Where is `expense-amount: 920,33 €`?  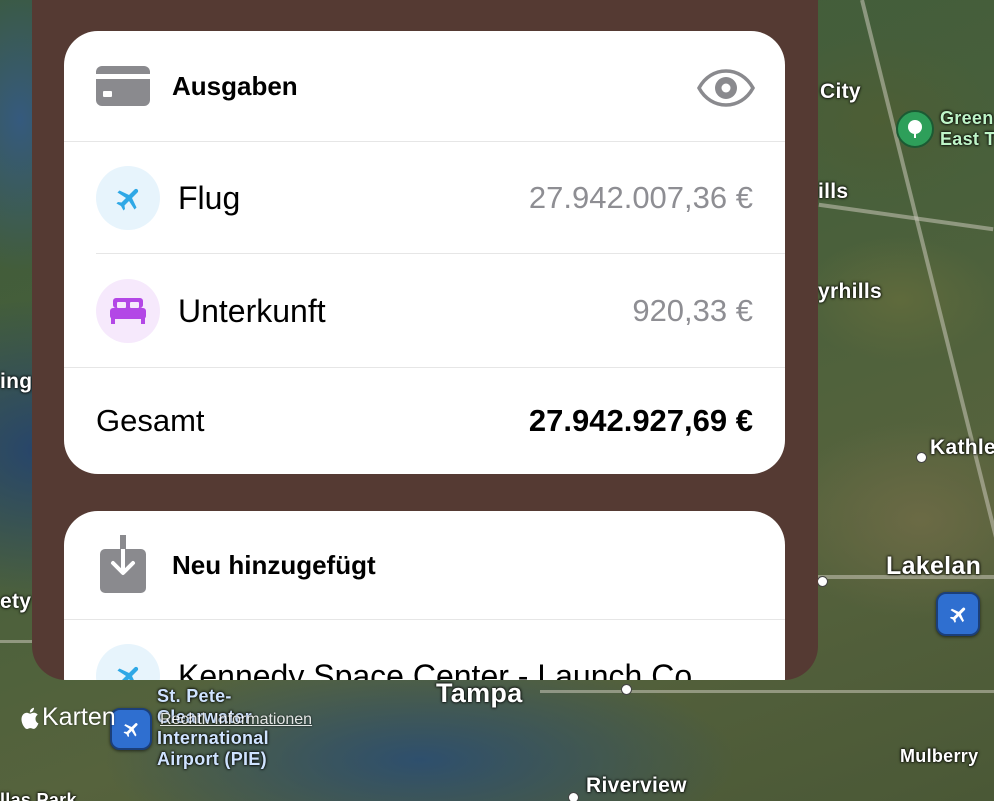 expense-amount: 920,33 € is located at coordinates (692, 310).